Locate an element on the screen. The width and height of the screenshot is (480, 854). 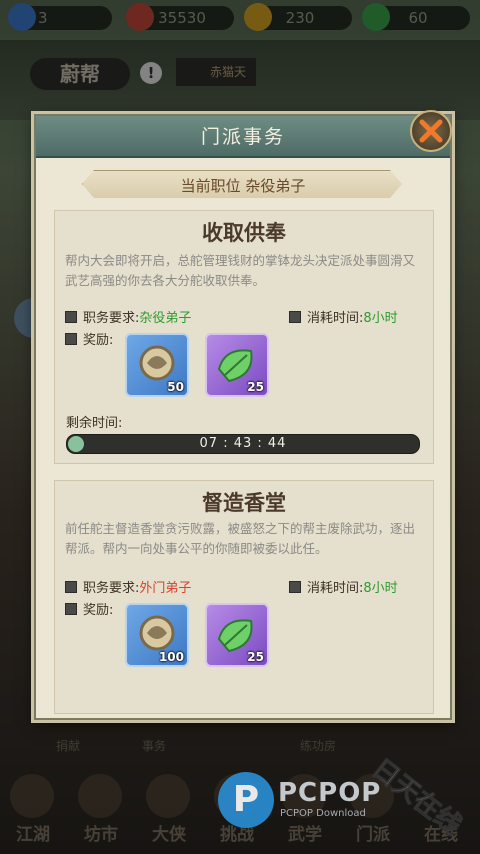
watermark-text: PCPOP is located at coordinates (330, 793).